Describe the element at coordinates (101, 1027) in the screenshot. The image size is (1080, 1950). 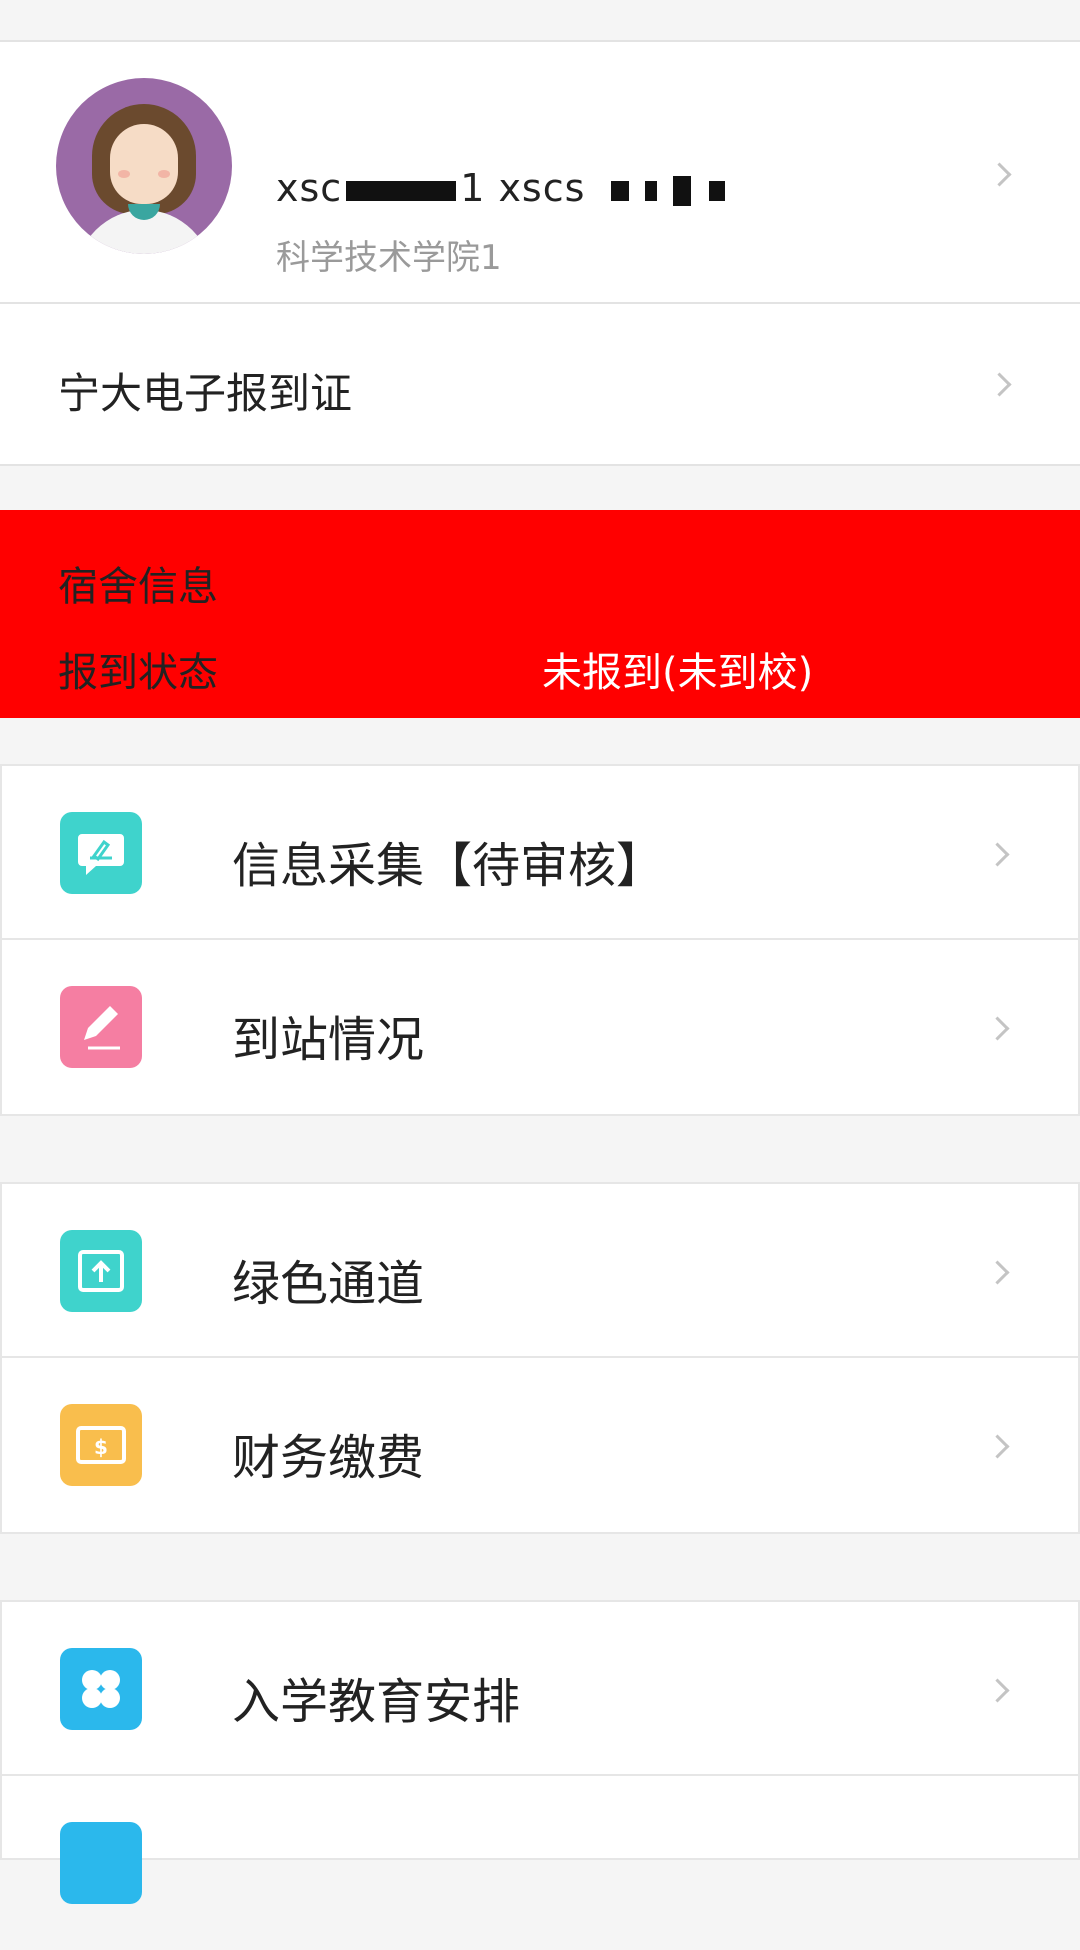
I see `pencil-icon` at that location.